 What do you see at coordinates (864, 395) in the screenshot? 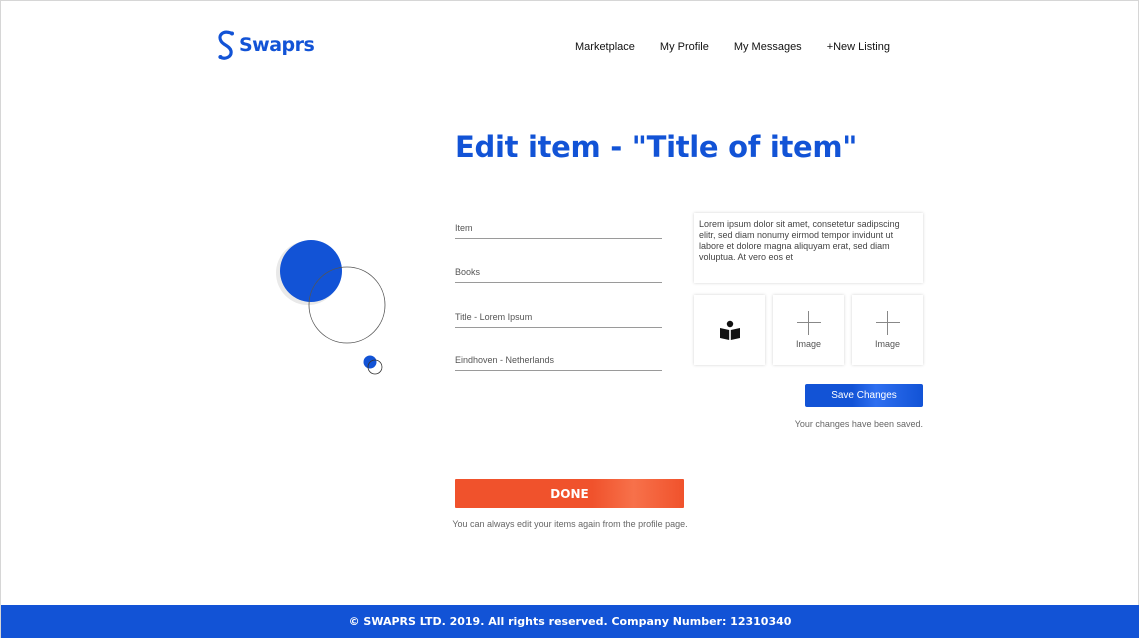
I see `save-changes-button: Save Changes` at bounding box center [864, 395].